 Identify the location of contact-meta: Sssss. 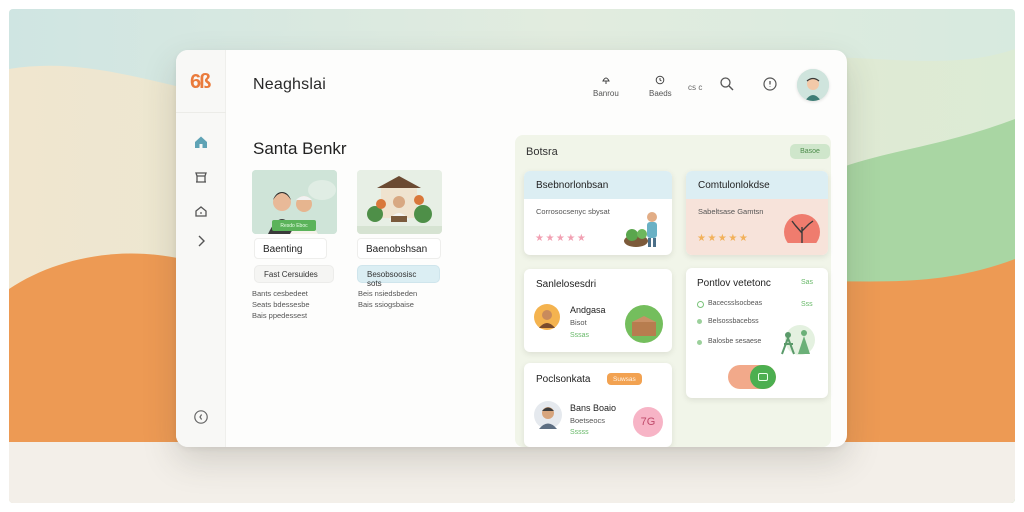
(579, 432).